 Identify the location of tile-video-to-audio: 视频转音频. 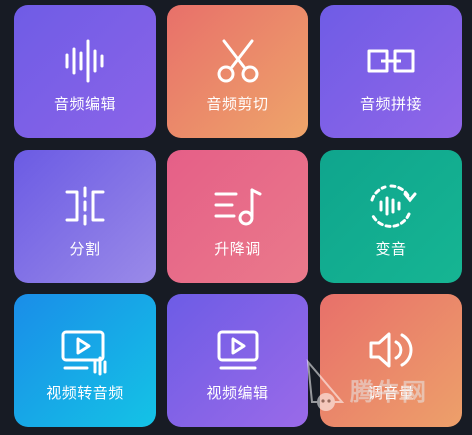
(85, 360).